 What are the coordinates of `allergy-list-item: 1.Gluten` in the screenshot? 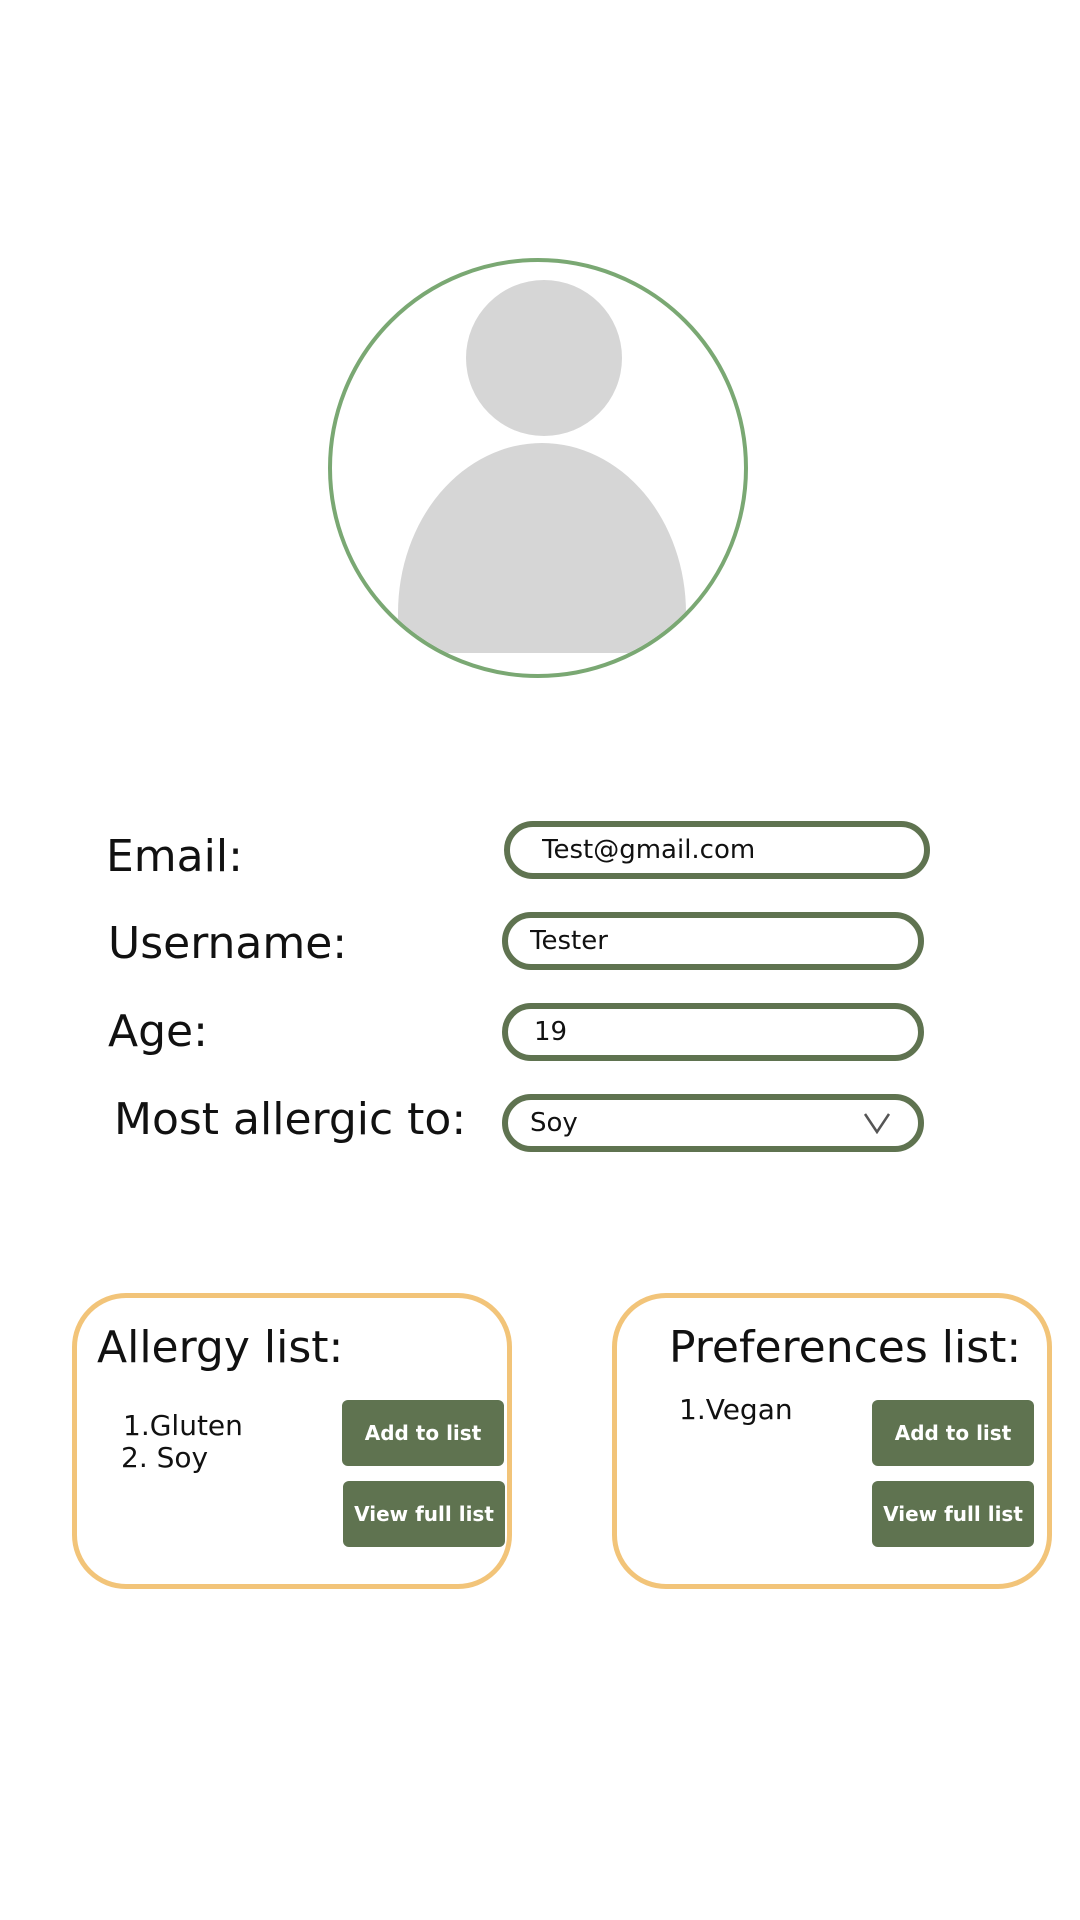 It's located at (183, 1425).